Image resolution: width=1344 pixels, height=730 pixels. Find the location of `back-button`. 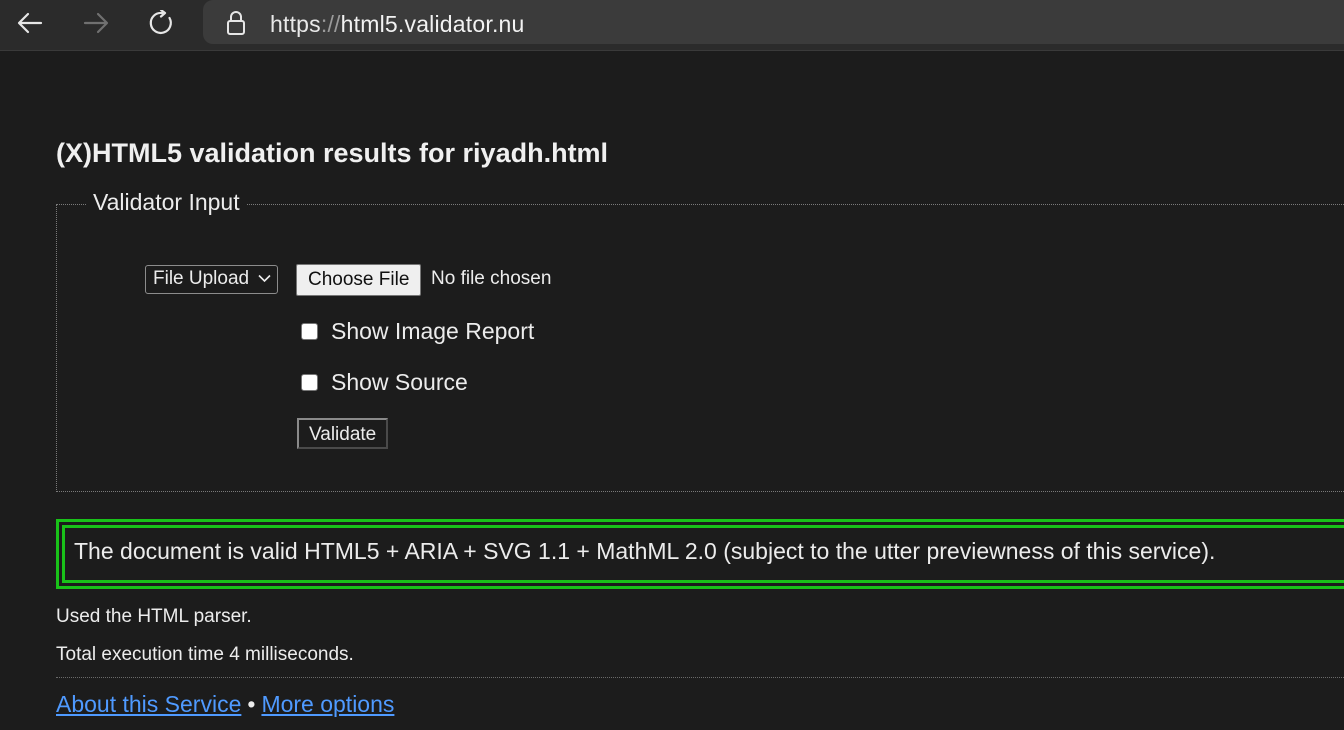

back-button is located at coordinates (30, 23).